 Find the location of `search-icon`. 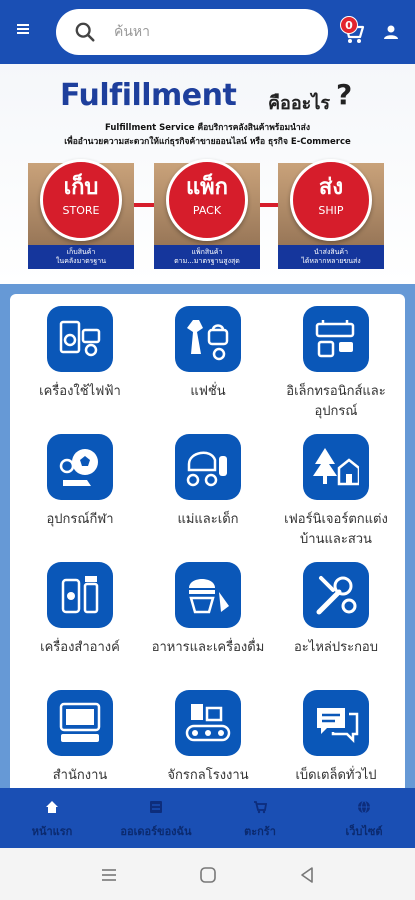

search-icon is located at coordinates (85, 32).